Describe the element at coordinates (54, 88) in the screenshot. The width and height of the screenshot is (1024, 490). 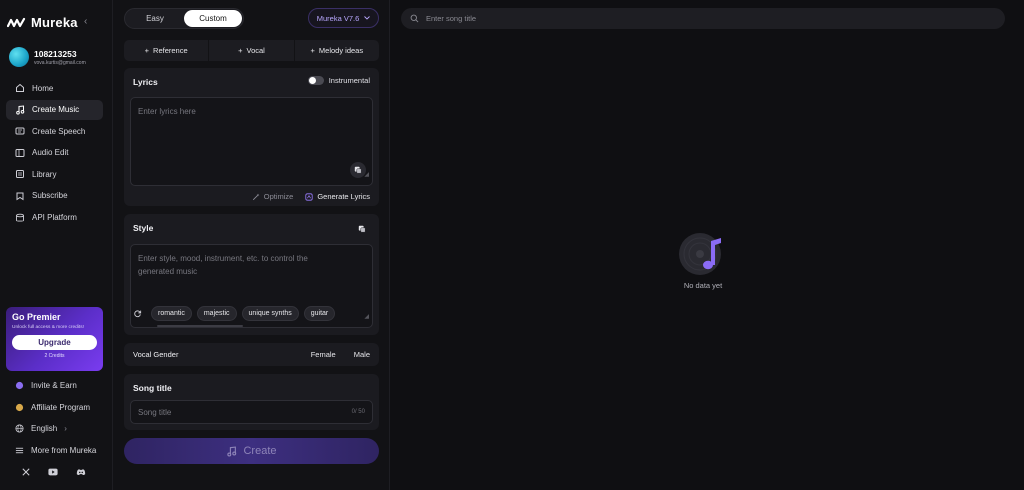
I see `sidebar-item-home: Home` at that location.